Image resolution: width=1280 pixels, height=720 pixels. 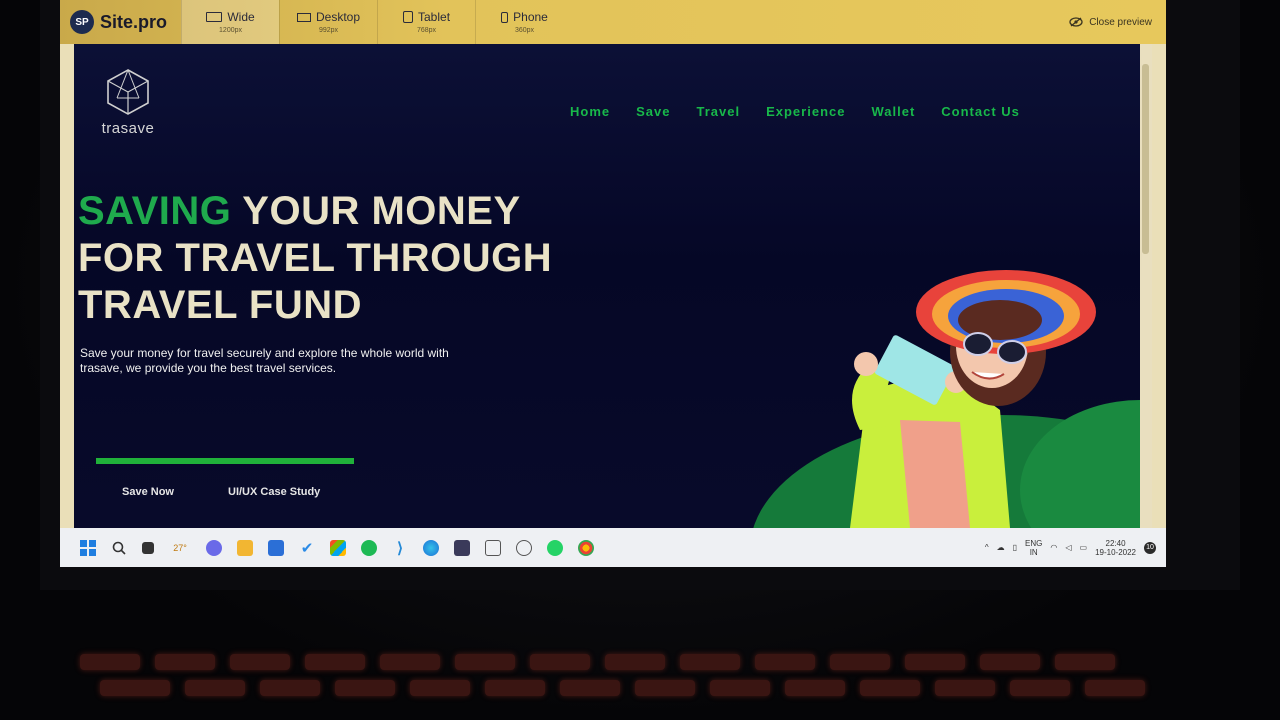 I want to click on nav-wallet: Wallet, so click(x=893, y=111).